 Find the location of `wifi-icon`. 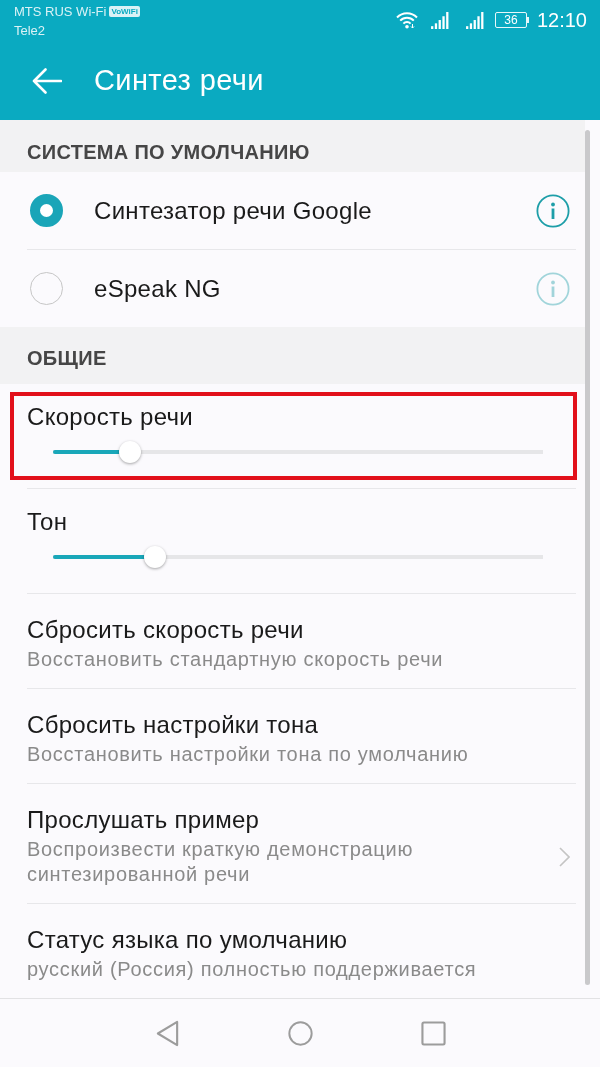

wifi-icon is located at coordinates (406, 20).